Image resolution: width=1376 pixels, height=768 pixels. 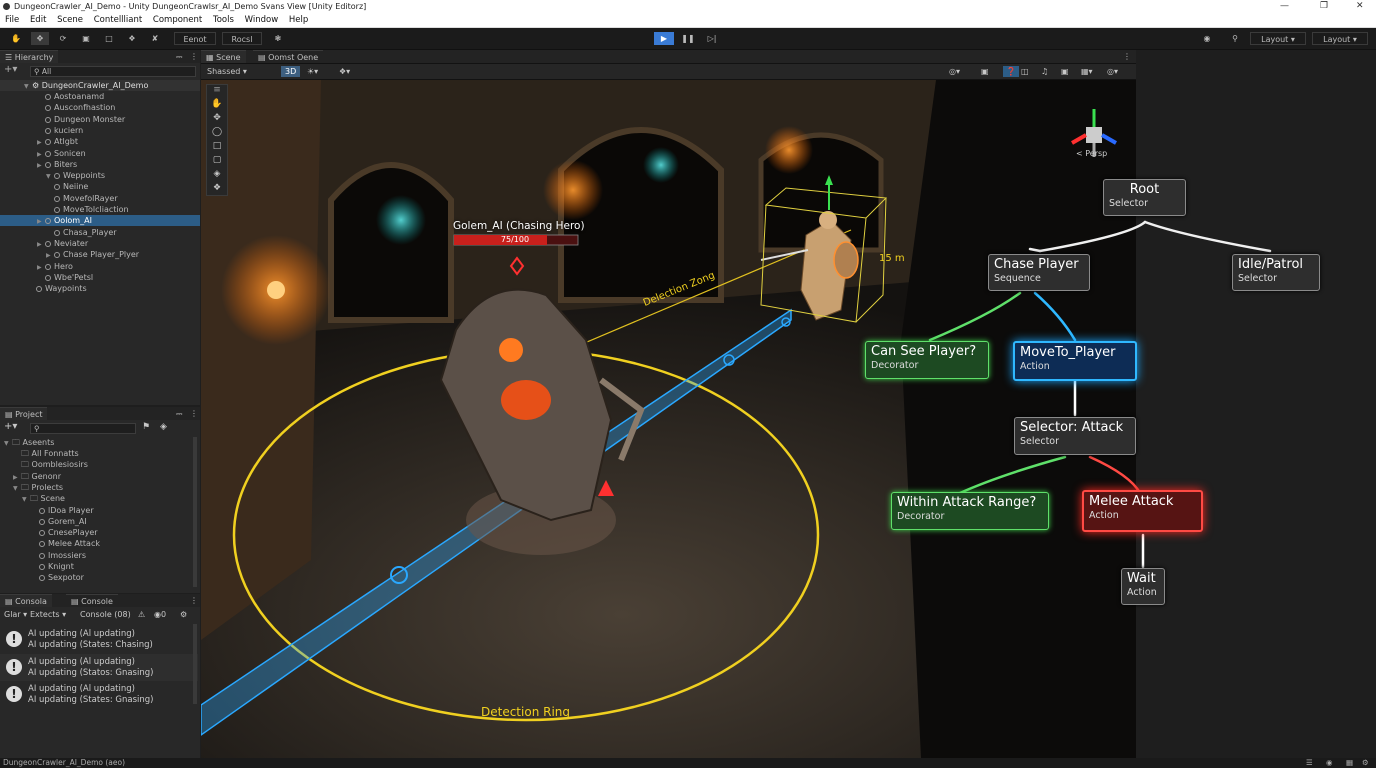 What do you see at coordinates (1044, 71) in the screenshot?
I see `audio-toggle-icon: ♫` at bounding box center [1044, 71].